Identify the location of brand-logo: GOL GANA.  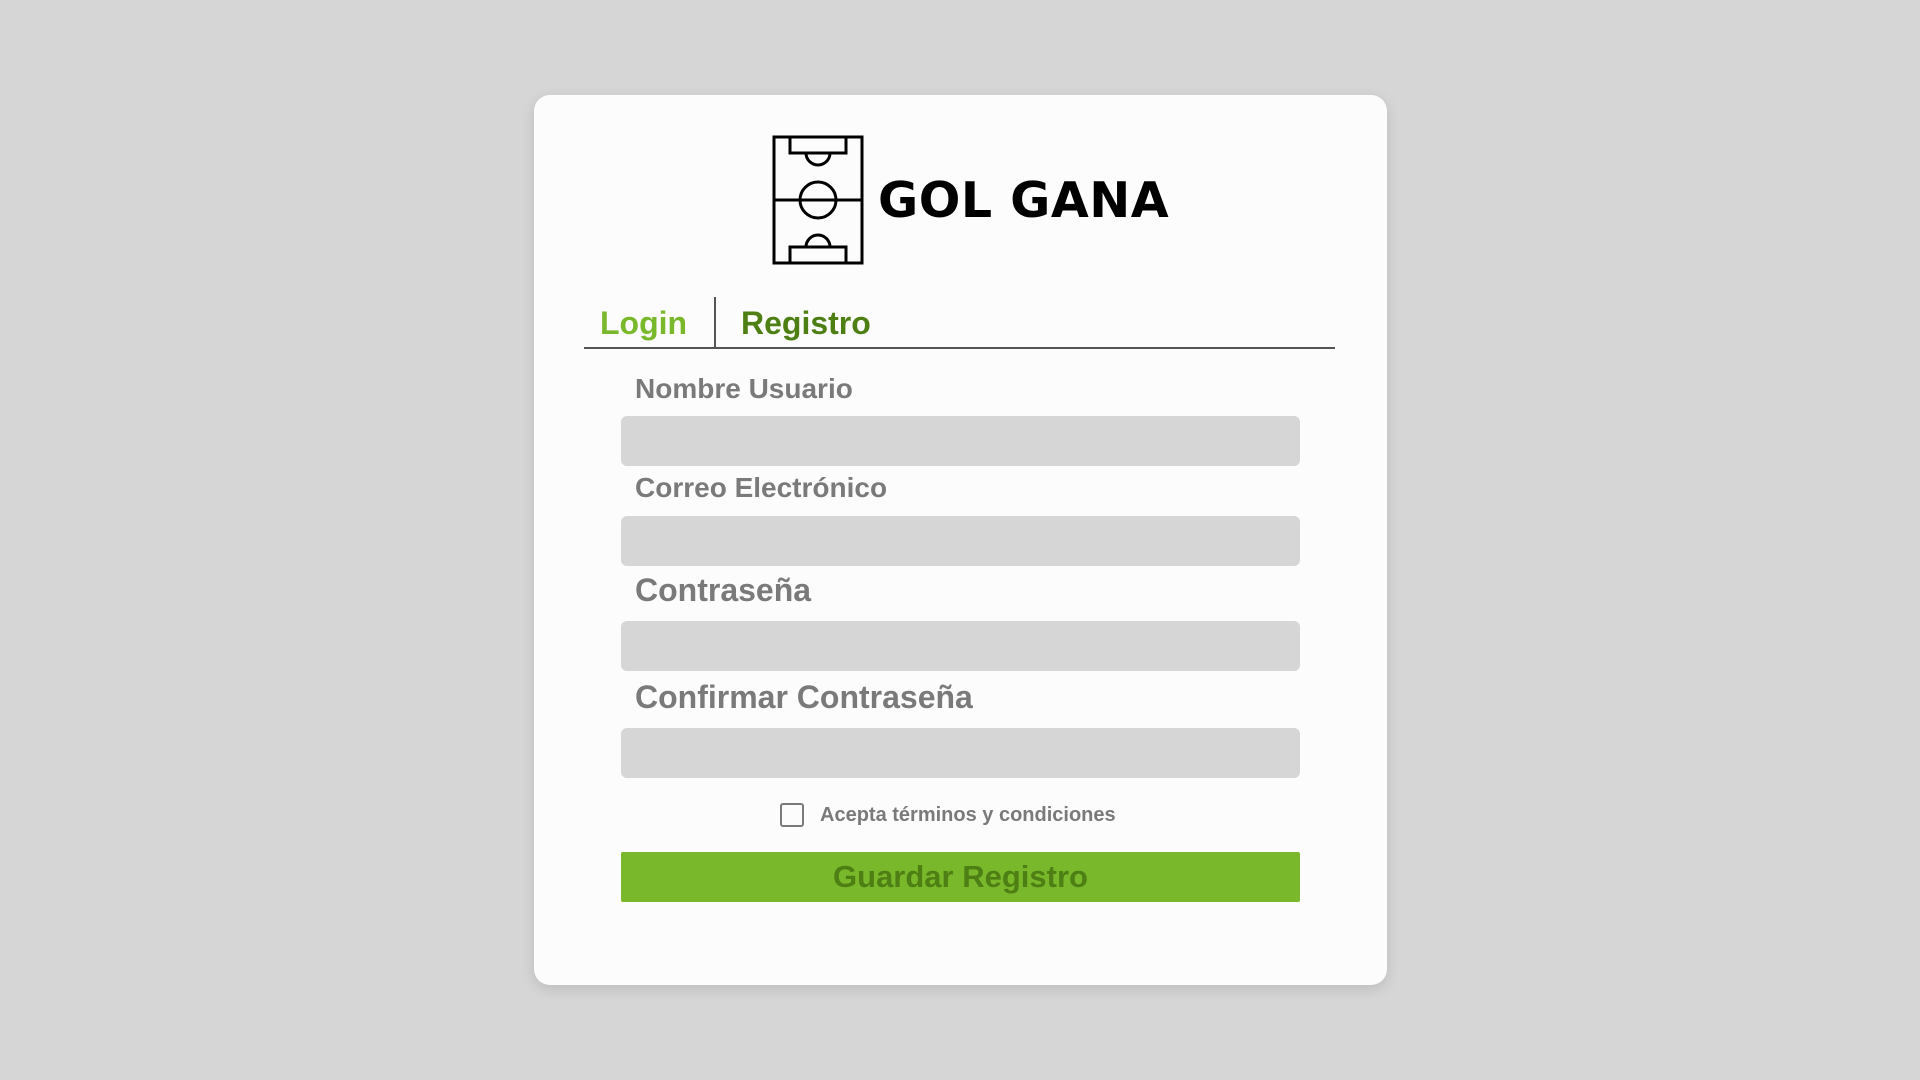
(970, 200).